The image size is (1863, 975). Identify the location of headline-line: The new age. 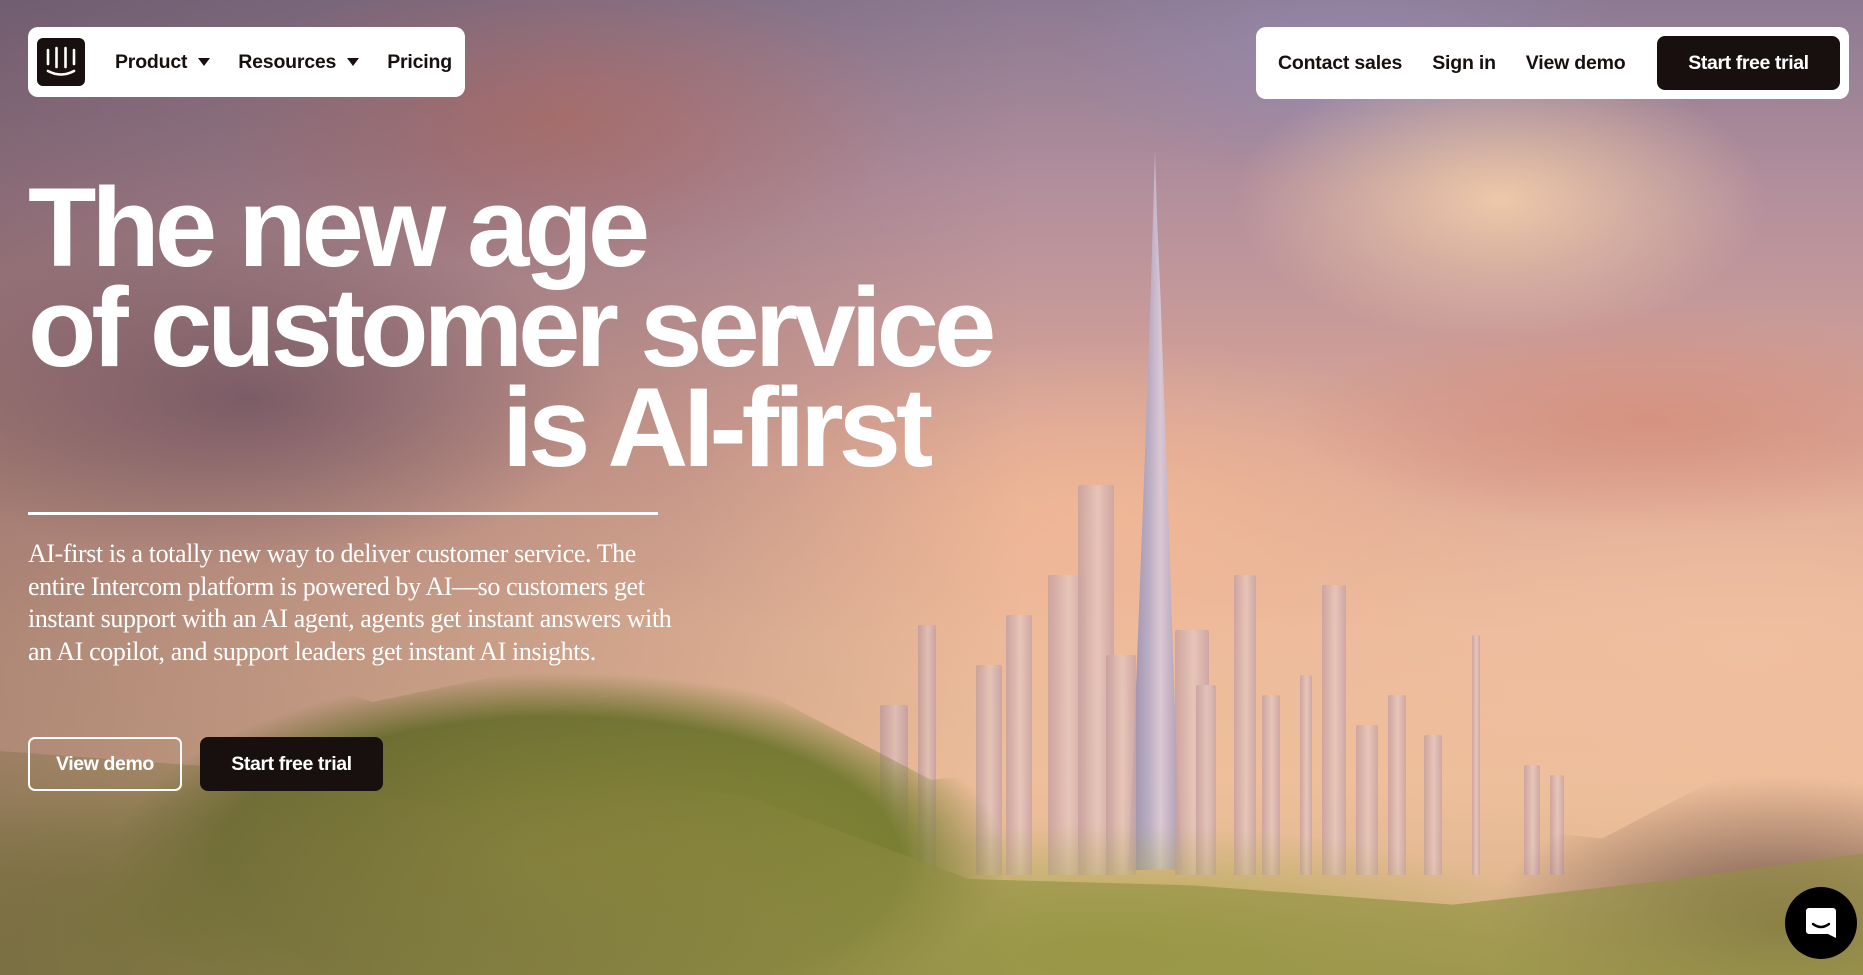
(339, 227).